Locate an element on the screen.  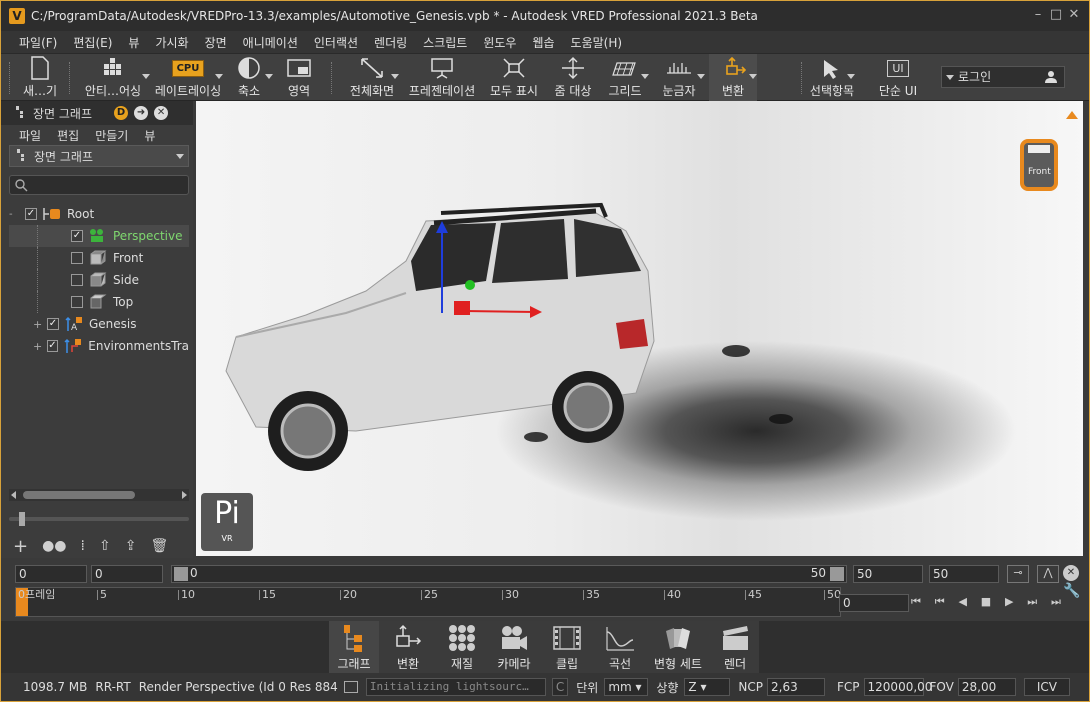
collapse-icon: - is located at coordinates (15, 214).